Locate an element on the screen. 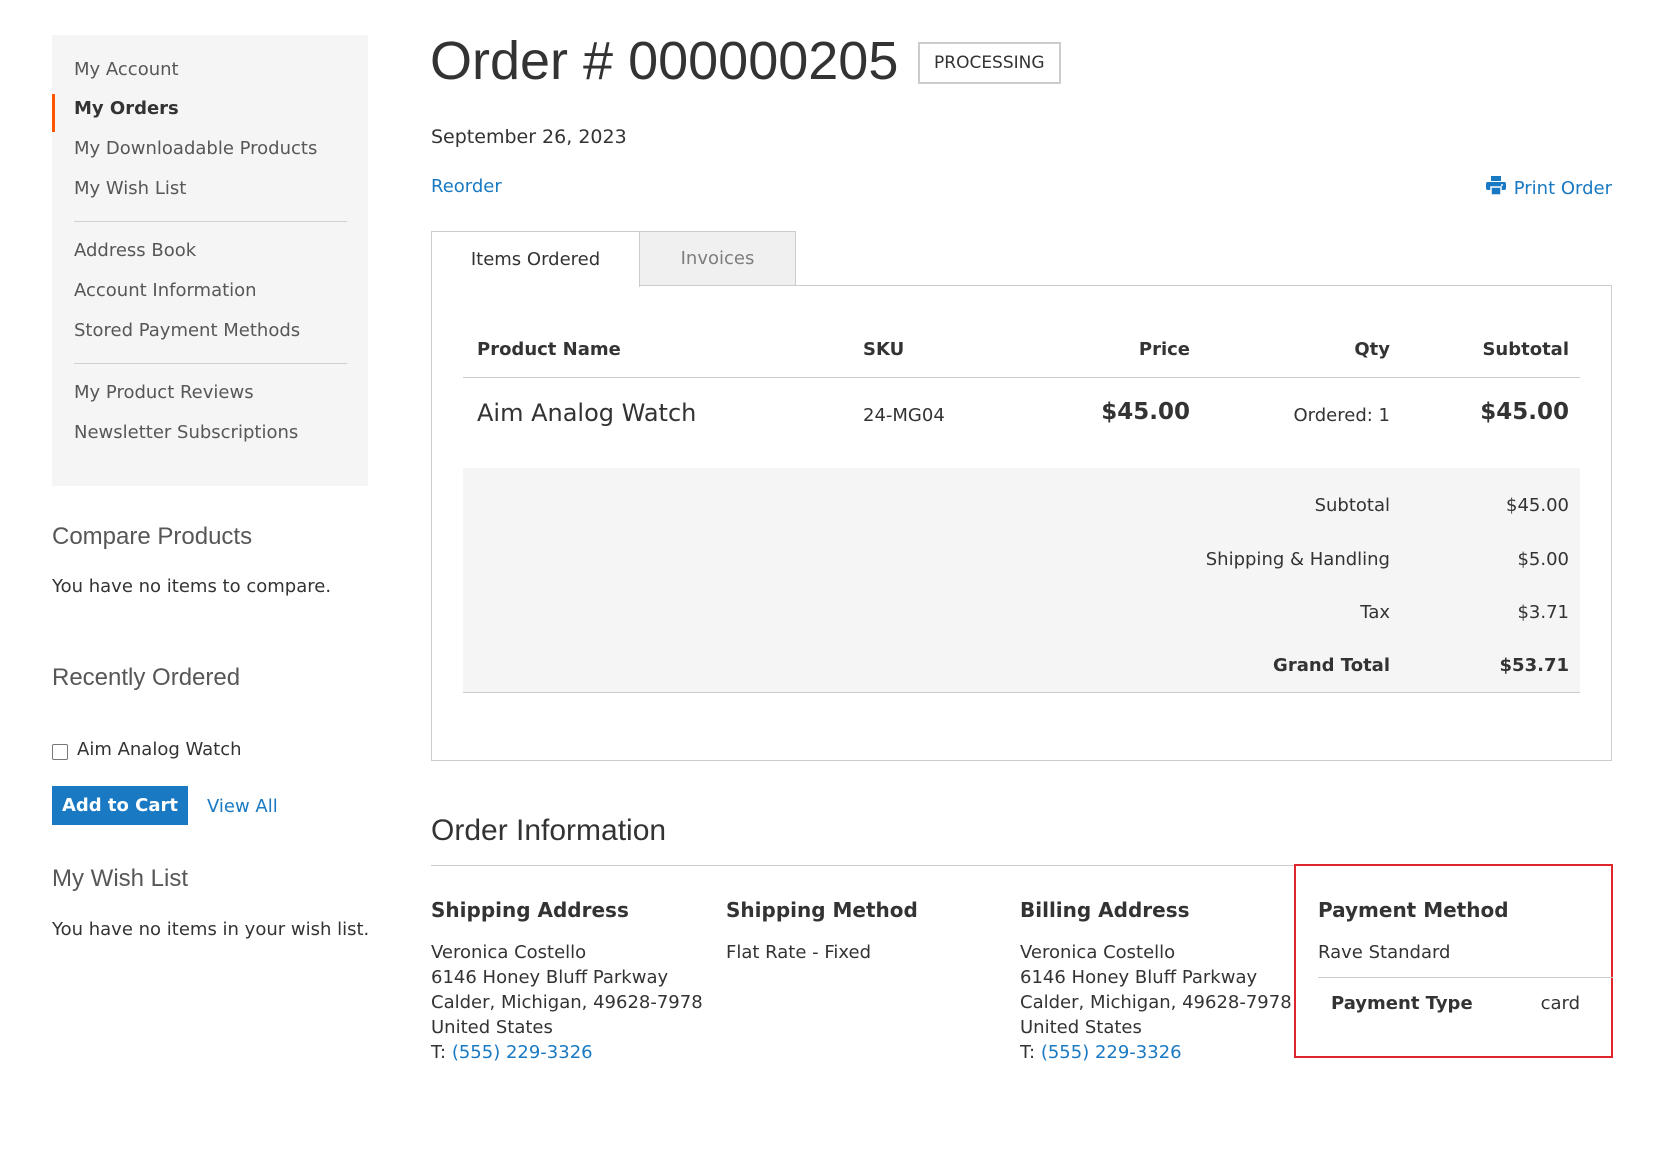 The width and height of the screenshot is (1673, 1152). shipping-method-title: Shipping Method is located at coordinates (822, 910).